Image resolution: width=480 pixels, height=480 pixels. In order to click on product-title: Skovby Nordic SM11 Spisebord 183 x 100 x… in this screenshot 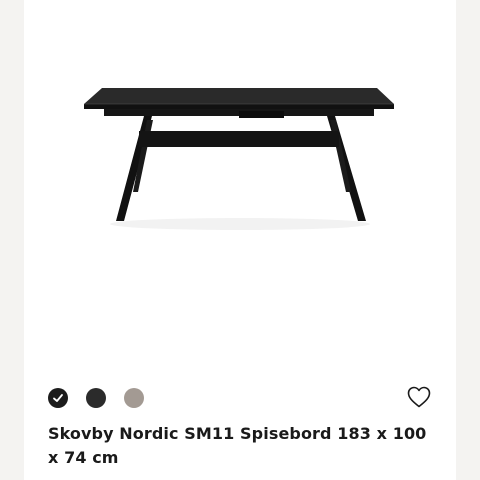, I will do `click(238, 446)`.